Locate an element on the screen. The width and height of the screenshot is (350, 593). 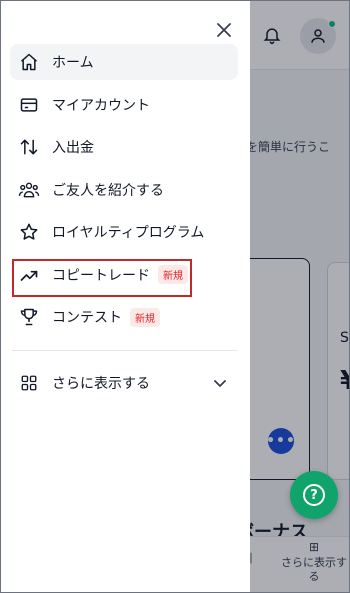
menu-item-label: ロイヤルティプログラム is located at coordinates (128, 233).